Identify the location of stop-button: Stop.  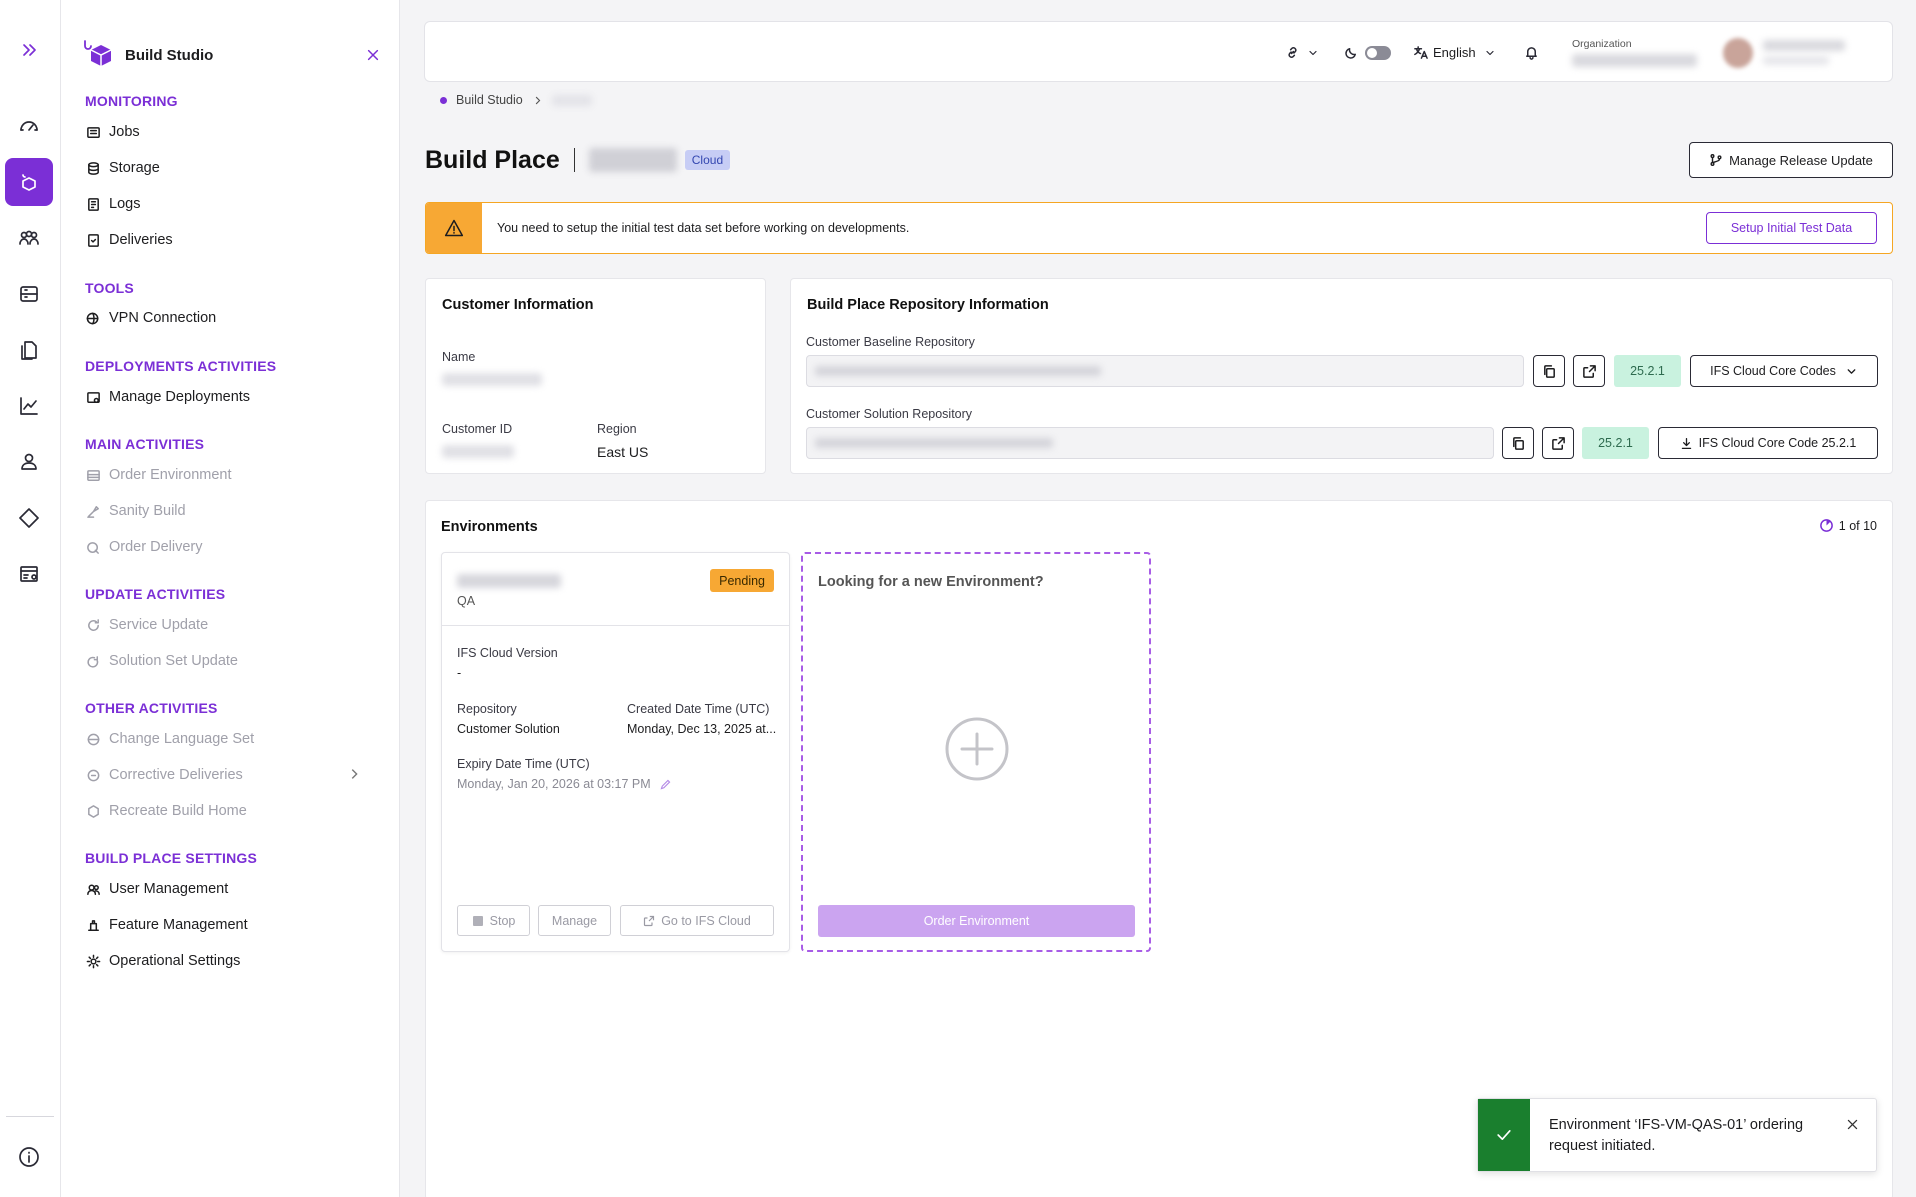
(493, 920).